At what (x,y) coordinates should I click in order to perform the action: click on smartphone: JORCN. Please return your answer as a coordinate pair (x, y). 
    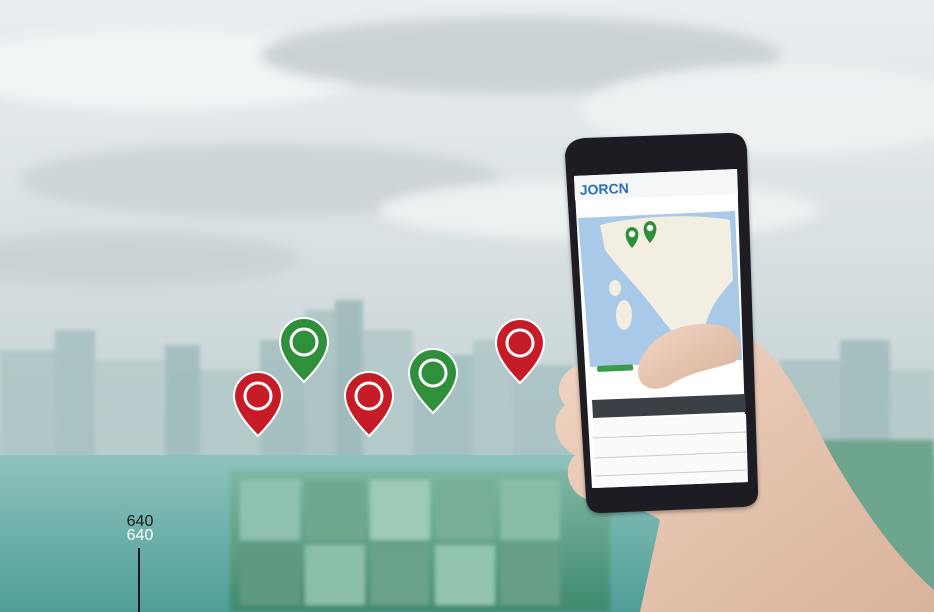
    Looking at the image, I should click on (662, 323).